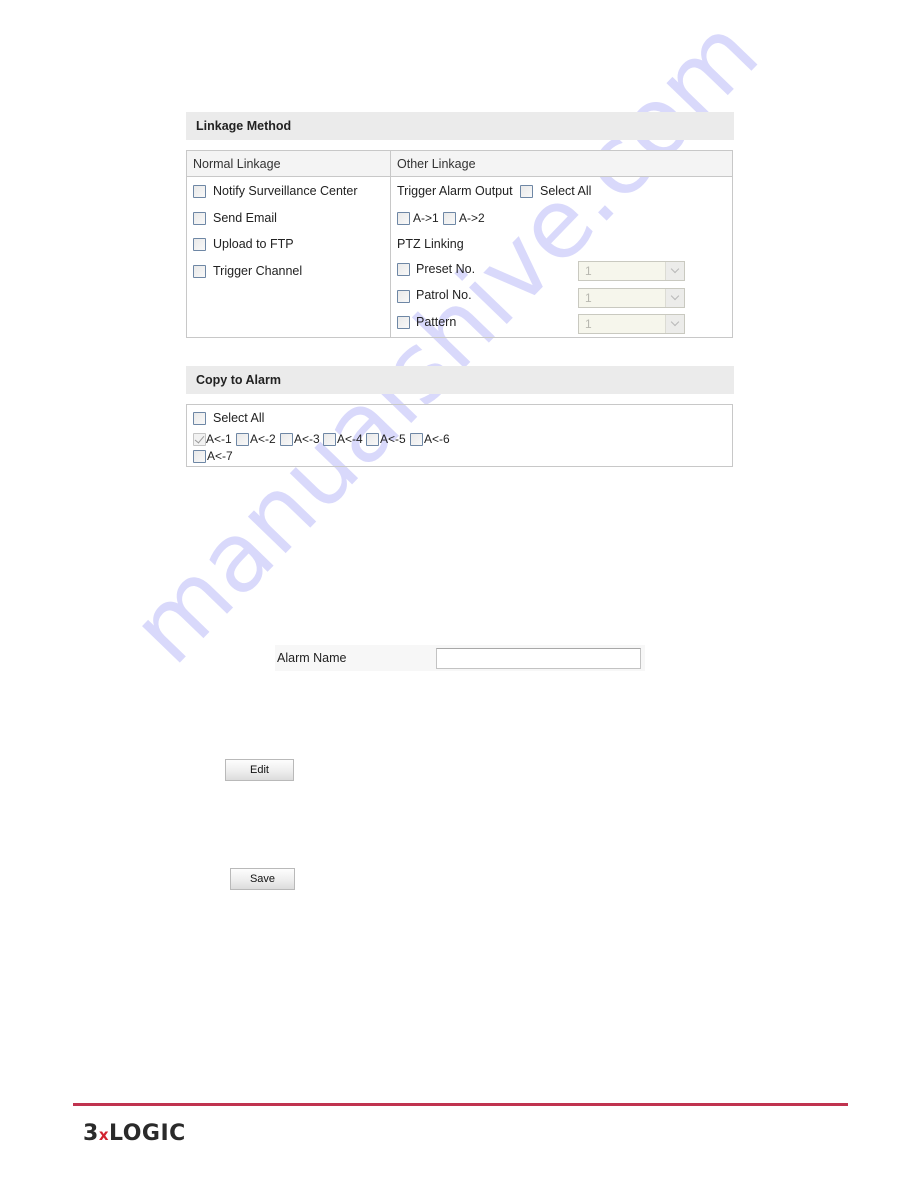  Describe the element at coordinates (259, 770) in the screenshot. I see `edit-button: Edit` at that location.